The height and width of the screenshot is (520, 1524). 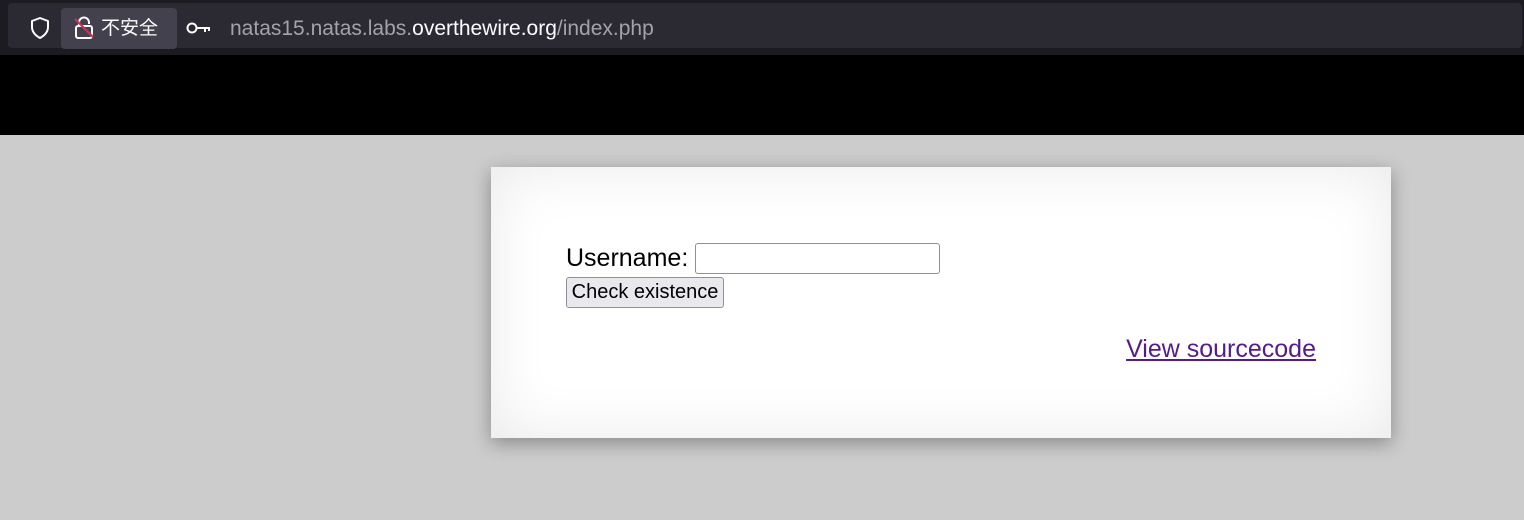 I want to click on security-indicator: 不安全, so click(x=119, y=28).